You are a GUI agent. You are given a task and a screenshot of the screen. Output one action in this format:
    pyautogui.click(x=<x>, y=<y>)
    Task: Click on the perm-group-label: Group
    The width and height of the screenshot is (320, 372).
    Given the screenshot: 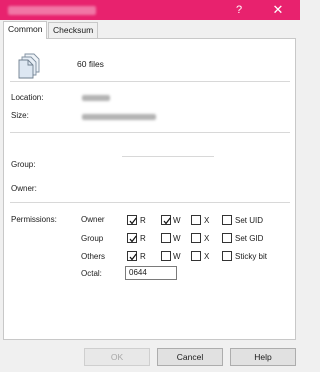 What is the action you would take?
    pyautogui.click(x=92, y=238)
    